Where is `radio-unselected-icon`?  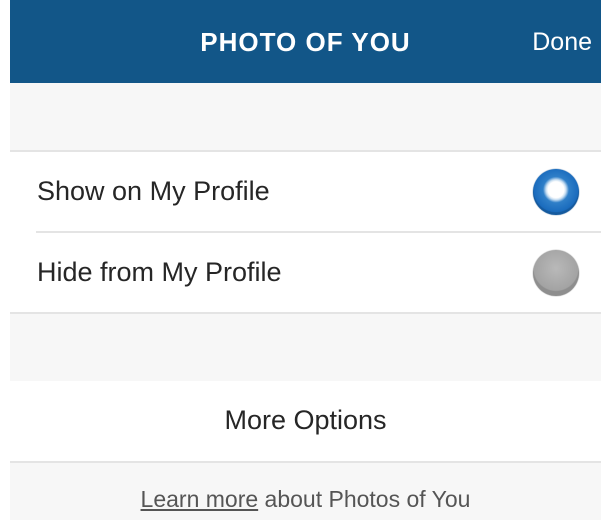
radio-unselected-icon is located at coordinates (556, 273).